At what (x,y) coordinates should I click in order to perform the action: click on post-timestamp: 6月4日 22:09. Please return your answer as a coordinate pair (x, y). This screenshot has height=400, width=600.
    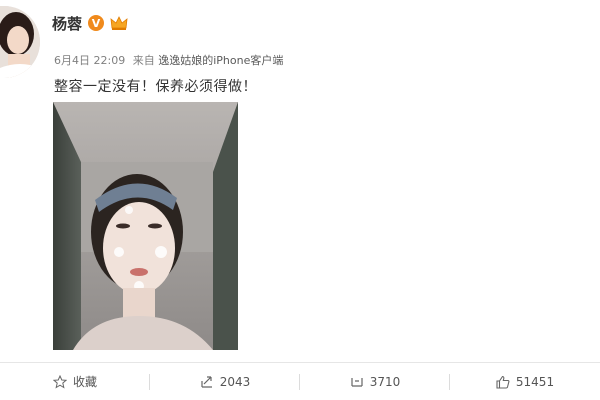
    Looking at the image, I should click on (89, 60).